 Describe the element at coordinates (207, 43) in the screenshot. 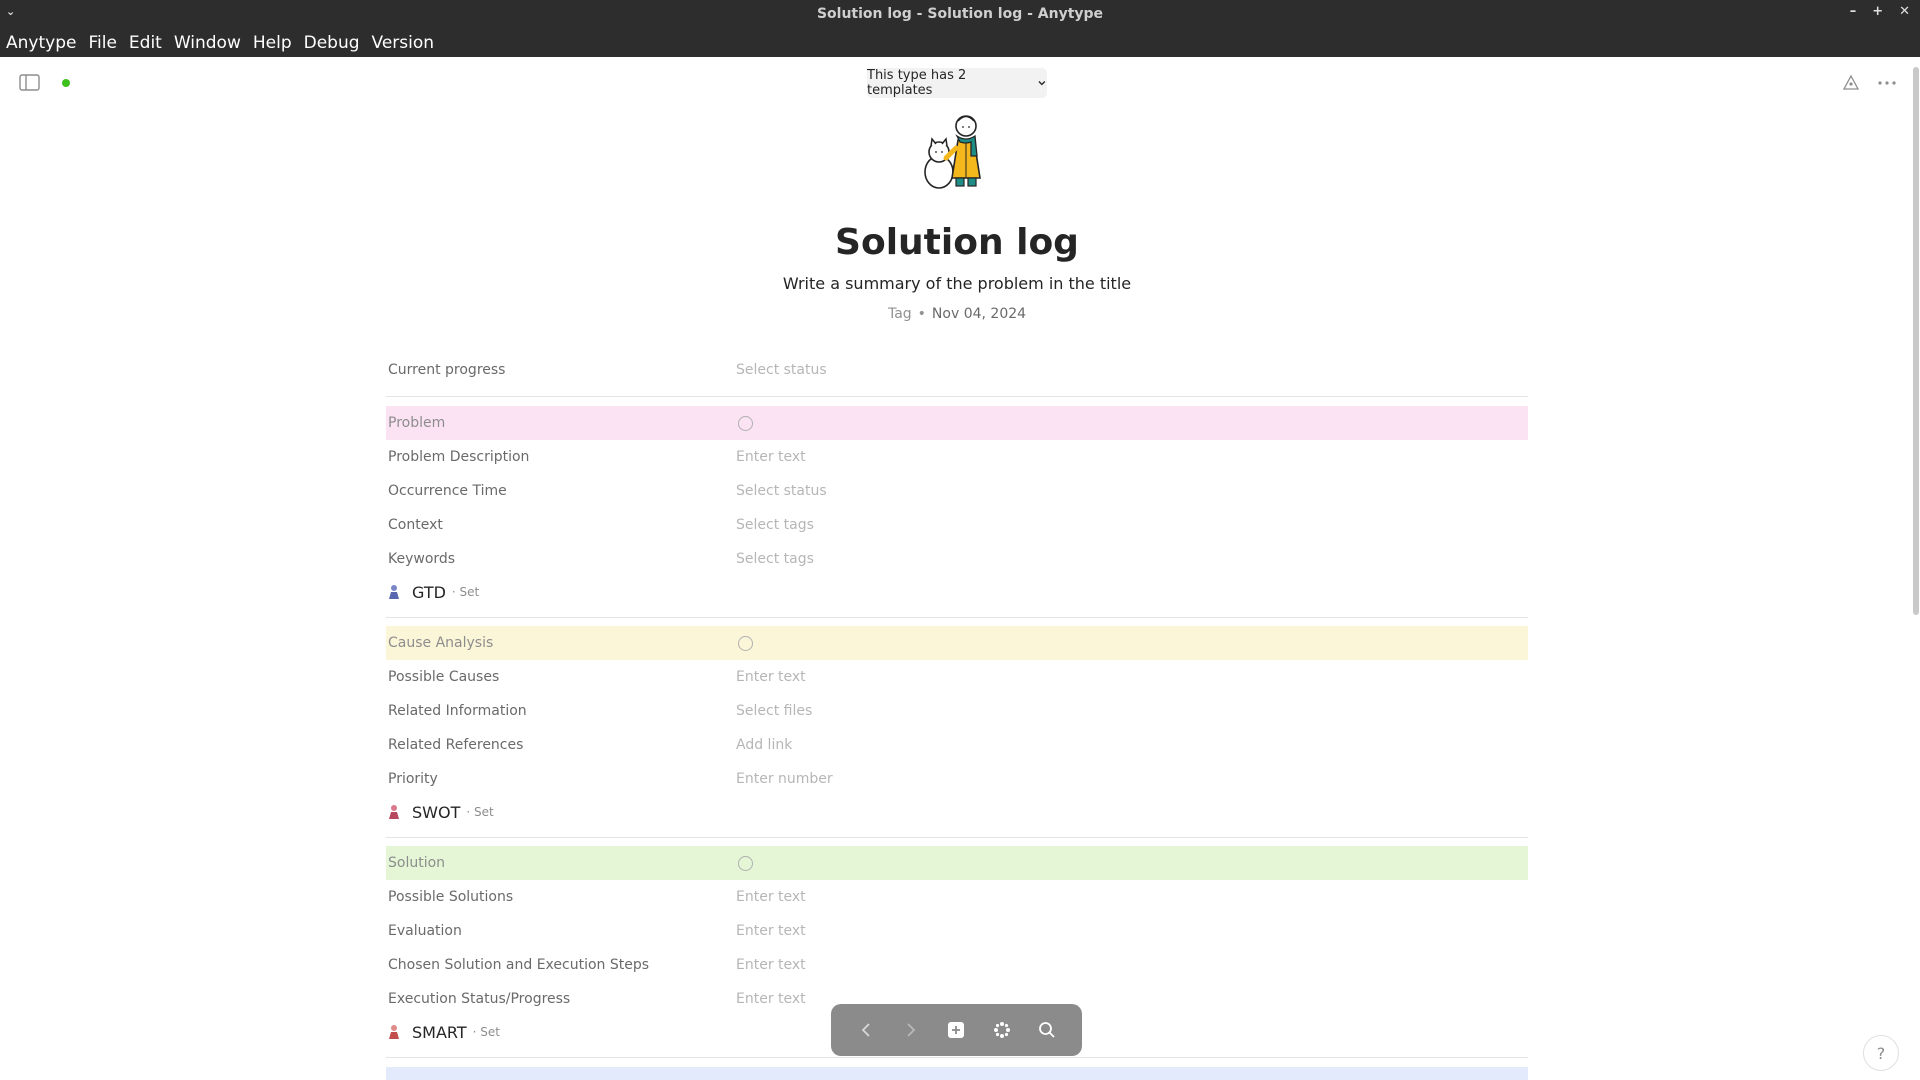

I see `menu-window: Window` at that location.